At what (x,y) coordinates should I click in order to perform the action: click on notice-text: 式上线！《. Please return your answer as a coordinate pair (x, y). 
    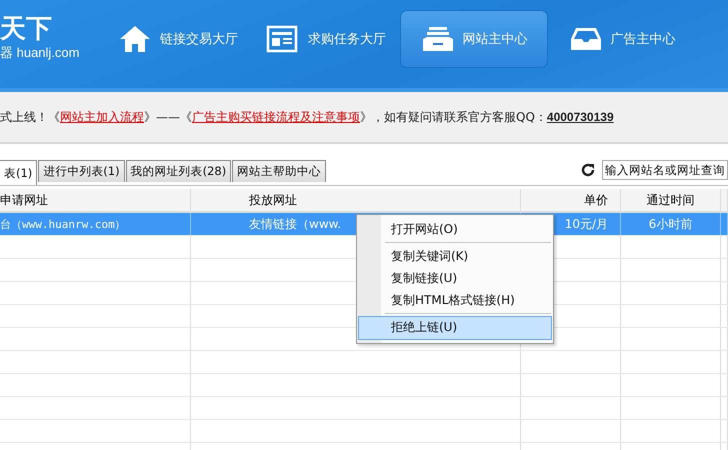
    Looking at the image, I should click on (30, 117).